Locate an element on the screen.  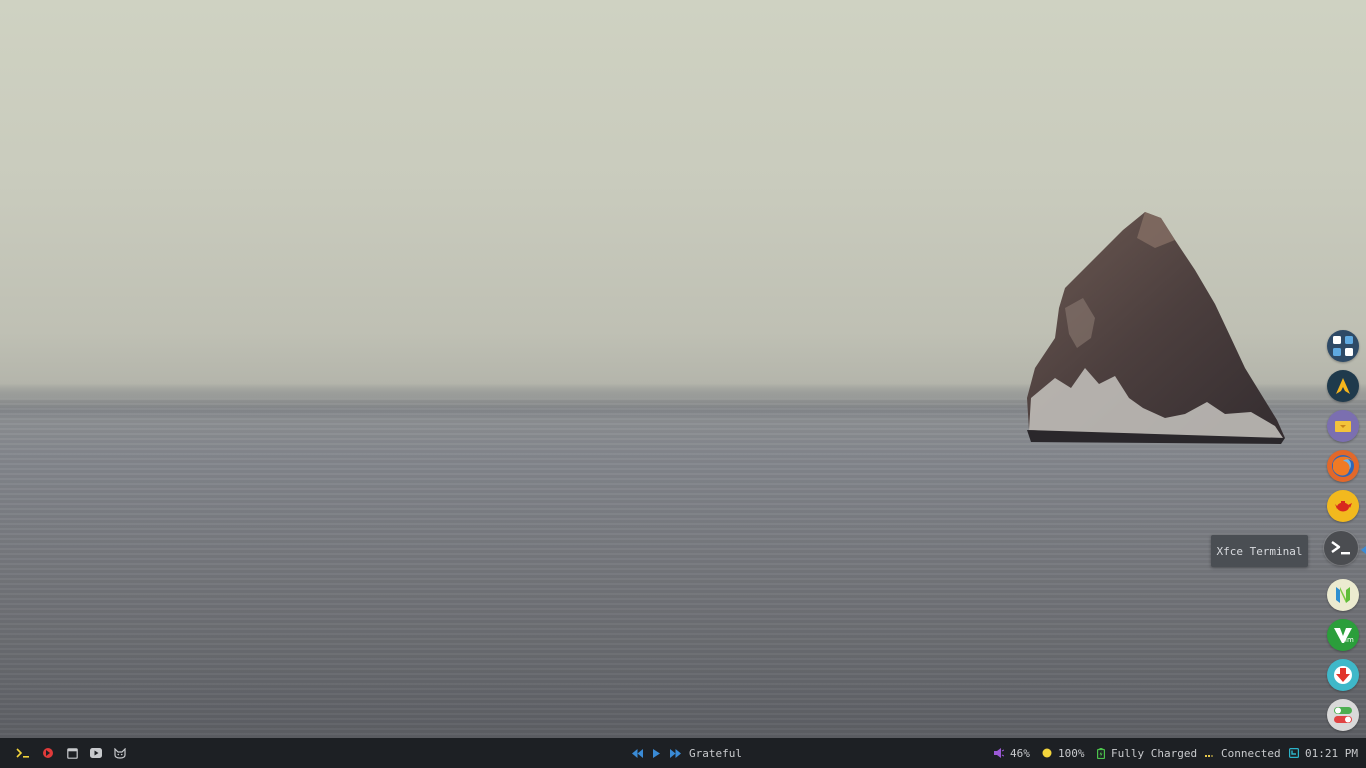
settings-toggles-button is located at coordinates (1343, 715).